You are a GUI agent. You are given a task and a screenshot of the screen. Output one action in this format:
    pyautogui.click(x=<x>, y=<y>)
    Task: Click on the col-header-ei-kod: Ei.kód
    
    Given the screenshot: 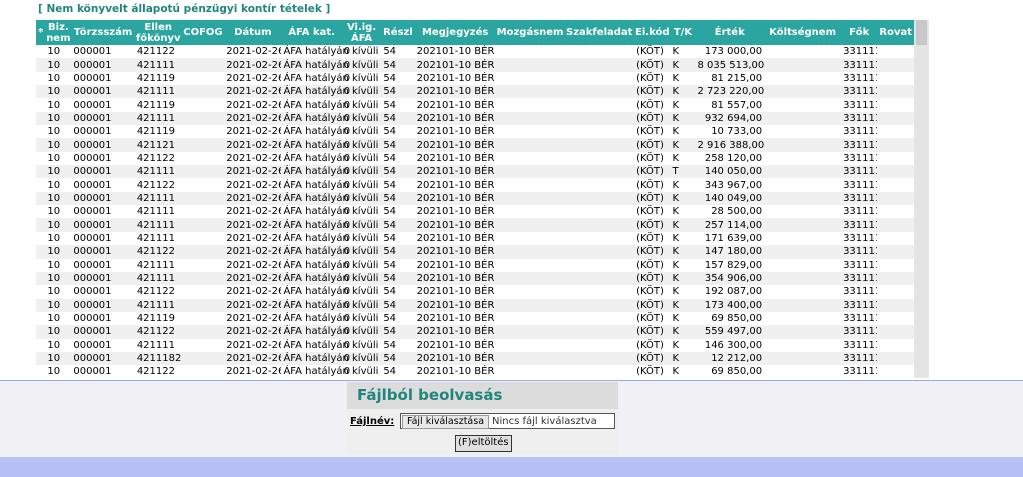 What is the action you would take?
    pyautogui.click(x=652, y=32)
    